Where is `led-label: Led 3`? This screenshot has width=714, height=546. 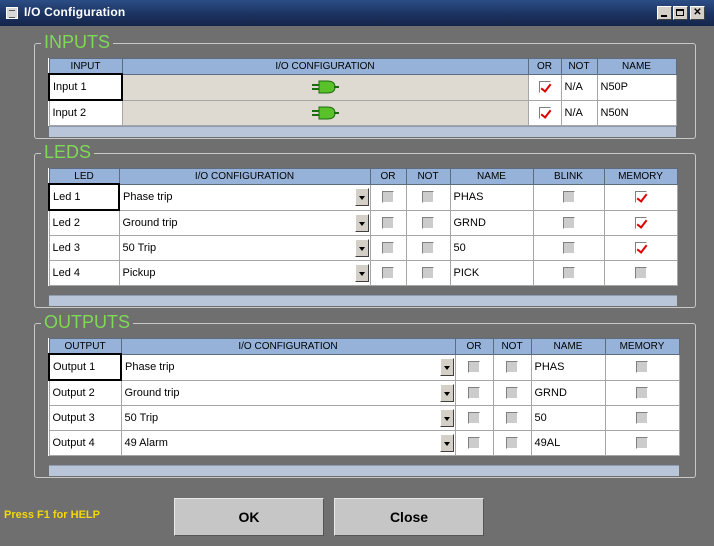 led-label: Led 3 is located at coordinates (84, 248).